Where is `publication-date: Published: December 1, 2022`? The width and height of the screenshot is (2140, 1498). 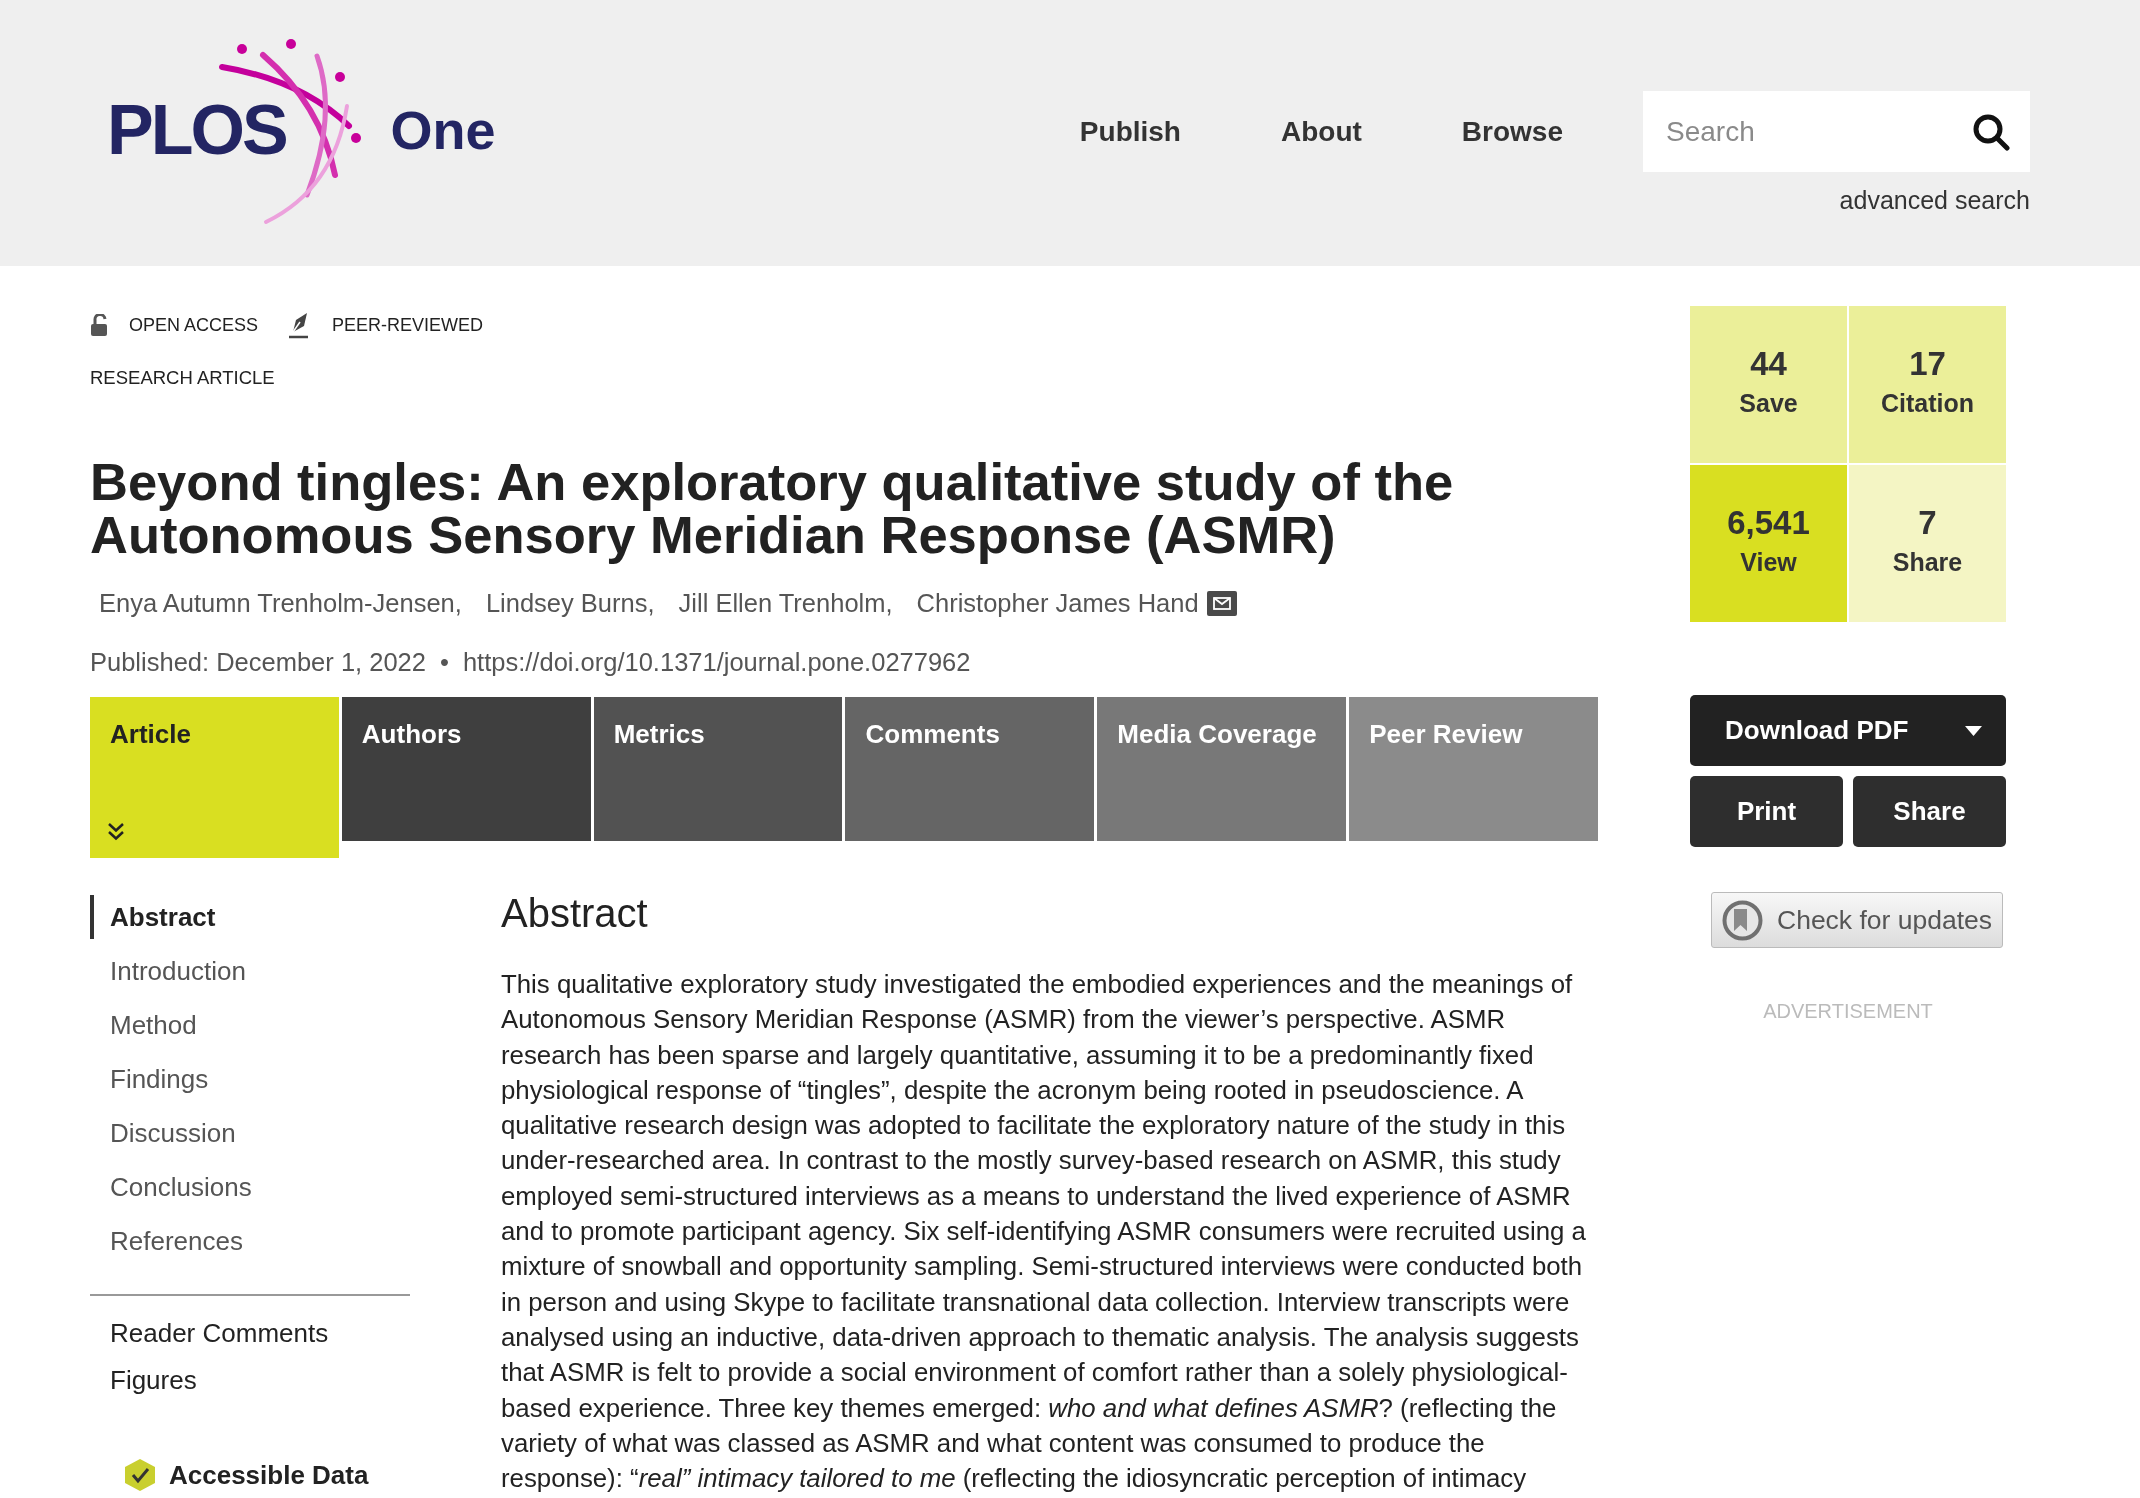
publication-date: Published: December 1, 2022 is located at coordinates (258, 662).